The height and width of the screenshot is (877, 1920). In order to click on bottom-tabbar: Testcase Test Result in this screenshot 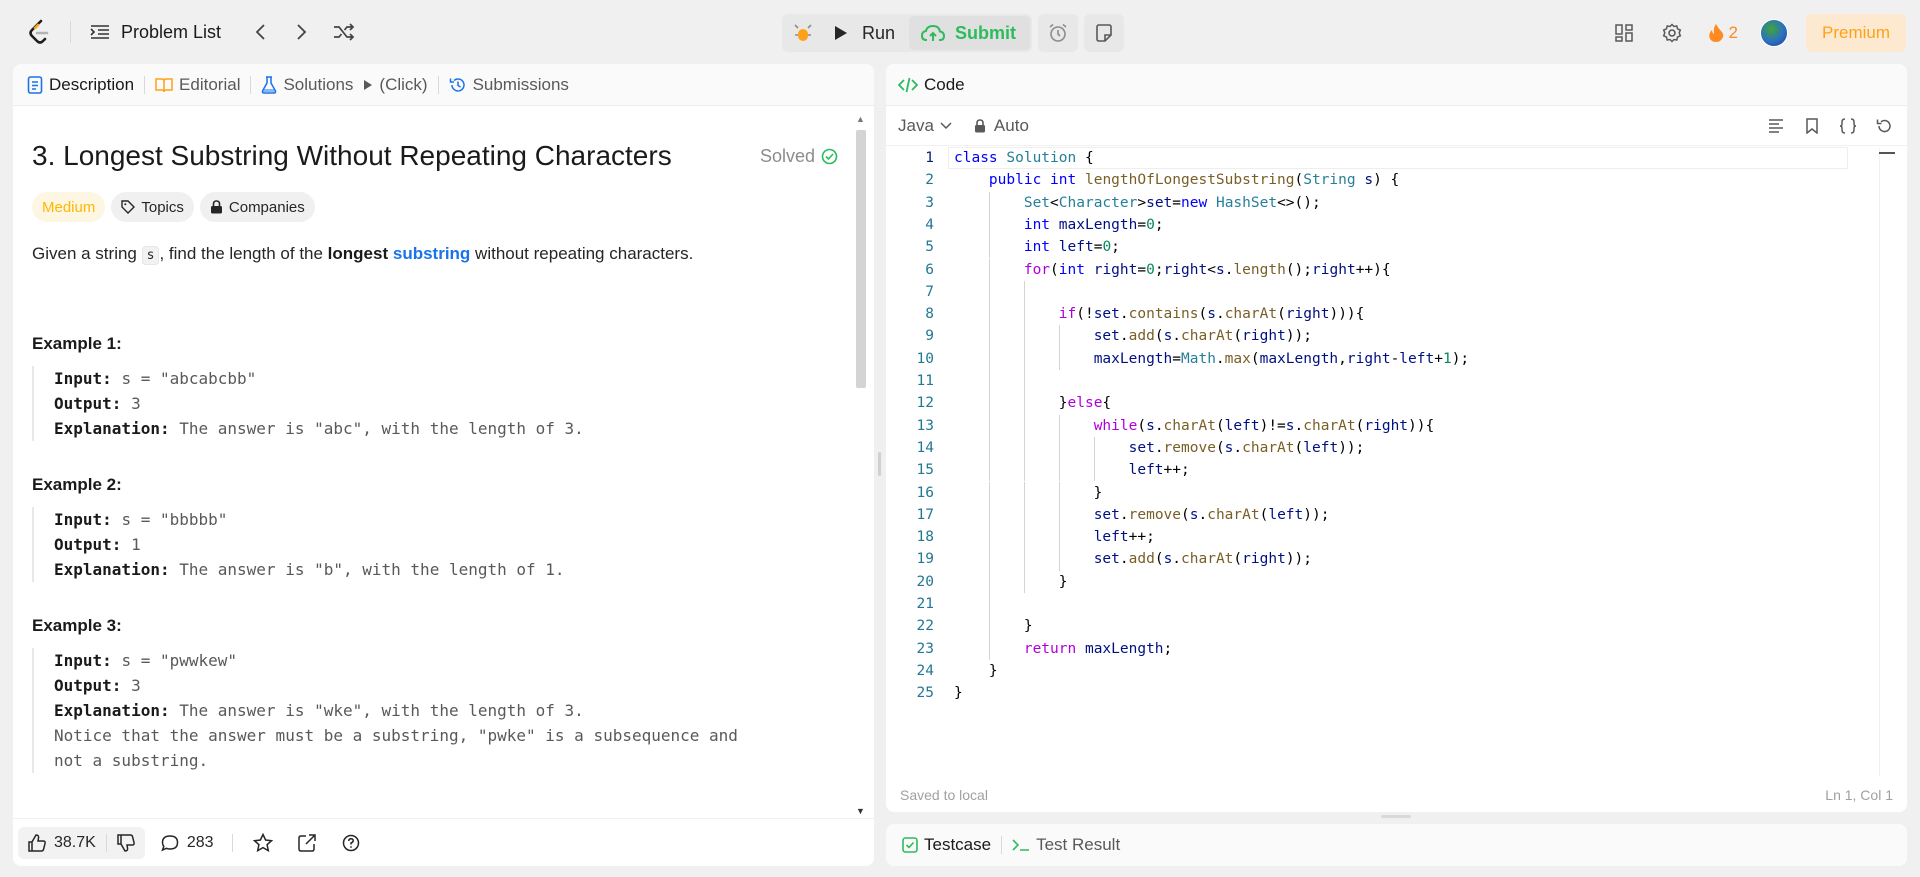, I will do `click(1396, 845)`.